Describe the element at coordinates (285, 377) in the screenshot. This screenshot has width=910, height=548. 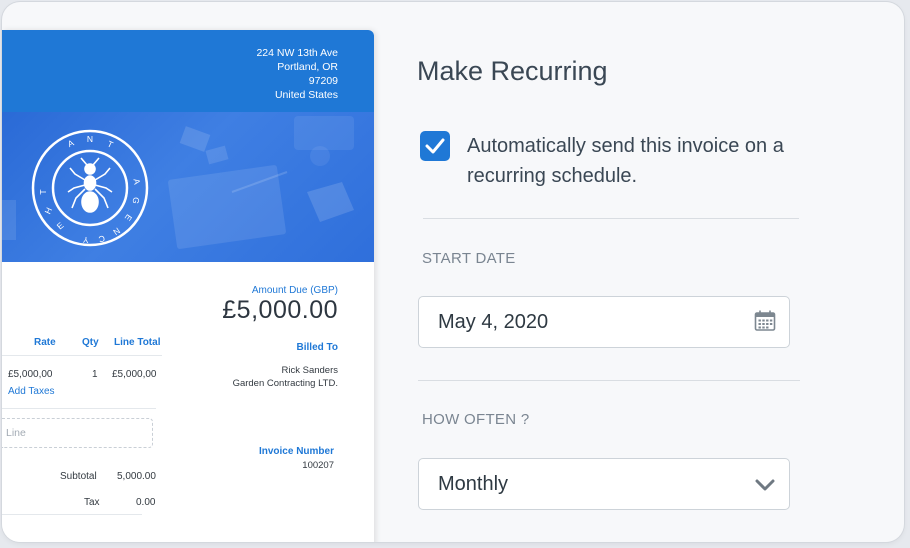
I see `billed-to: Rick Sanders Garden Contracting LTD.` at that location.